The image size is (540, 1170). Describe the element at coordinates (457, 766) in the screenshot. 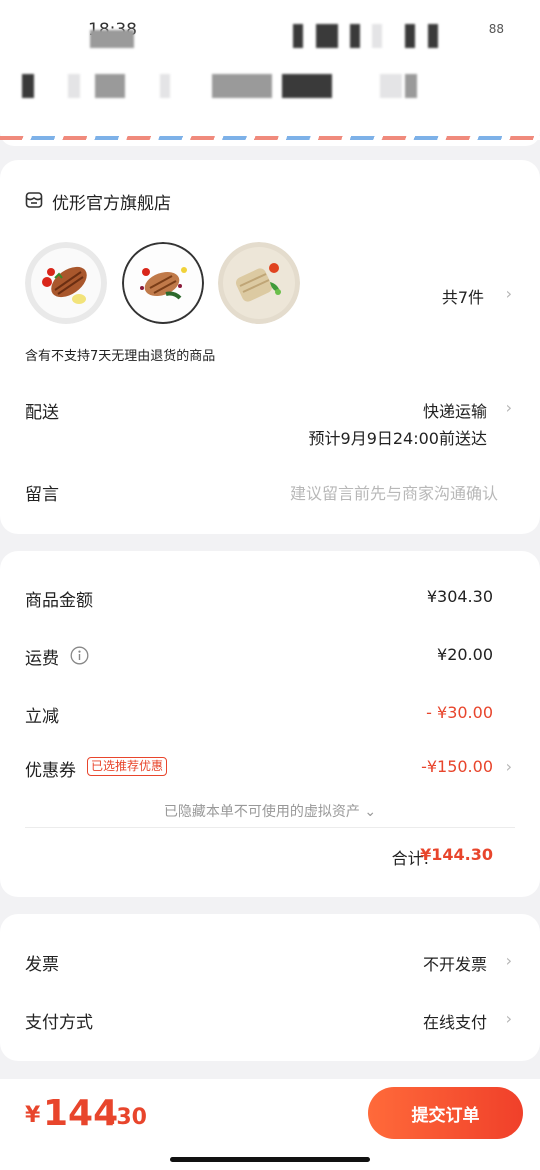

I see `coupon-value: -¥150.00` at that location.